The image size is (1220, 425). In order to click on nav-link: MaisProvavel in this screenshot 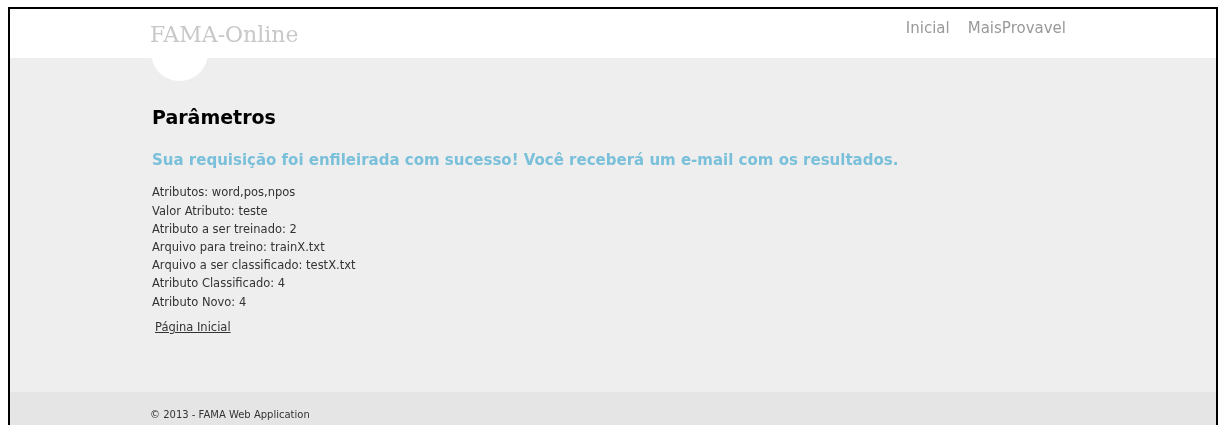, I will do `click(1016, 28)`.